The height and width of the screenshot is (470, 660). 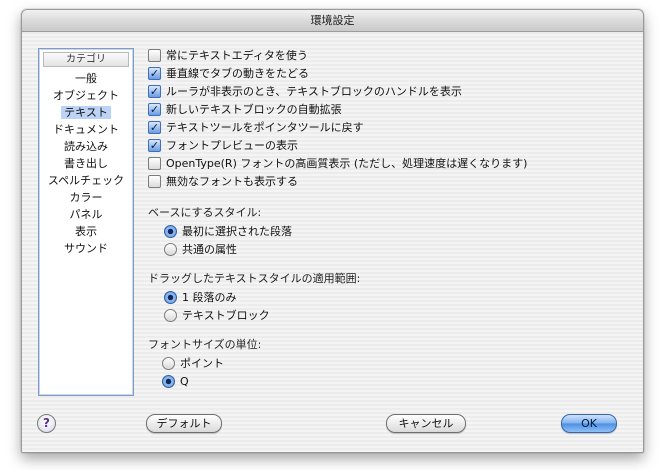 What do you see at coordinates (200, 297) in the screenshot?
I see `radio-one-paragraph: 1 段落のみ` at bounding box center [200, 297].